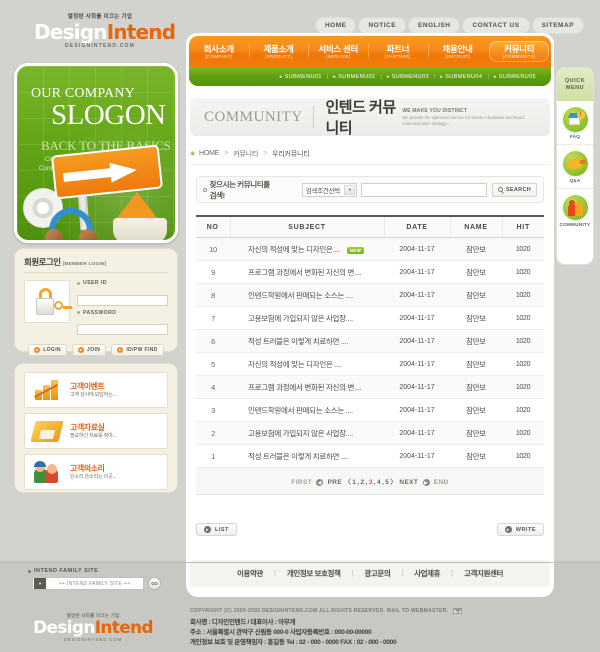 The height and width of the screenshot is (652, 600). What do you see at coordinates (363, 482) in the screenshot?
I see `pager-page-2: 2` at bounding box center [363, 482].